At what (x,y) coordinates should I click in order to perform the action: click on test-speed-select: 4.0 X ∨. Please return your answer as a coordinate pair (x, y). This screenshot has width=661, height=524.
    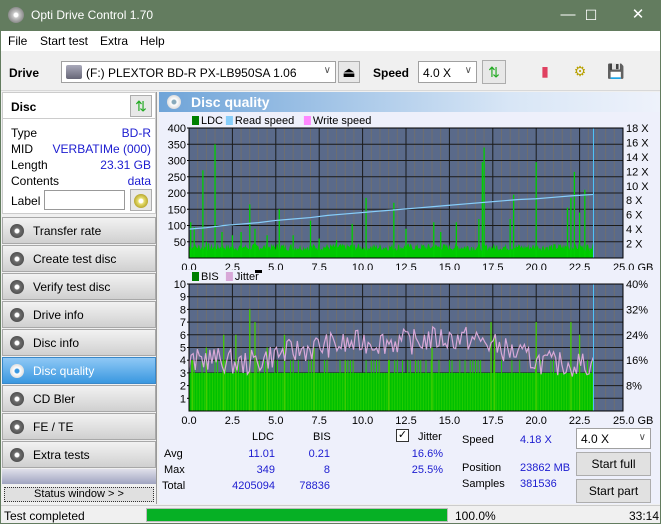
    Looking at the image, I should click on (613, 438).